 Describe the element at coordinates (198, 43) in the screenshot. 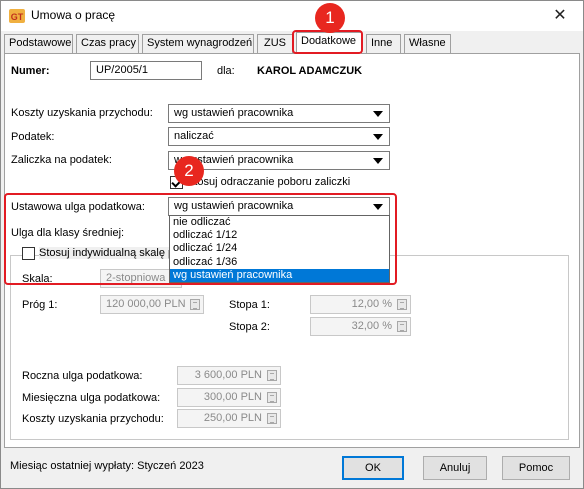

I see `tab-system-wynagrodzen: System wynagrodzeń` at that location.